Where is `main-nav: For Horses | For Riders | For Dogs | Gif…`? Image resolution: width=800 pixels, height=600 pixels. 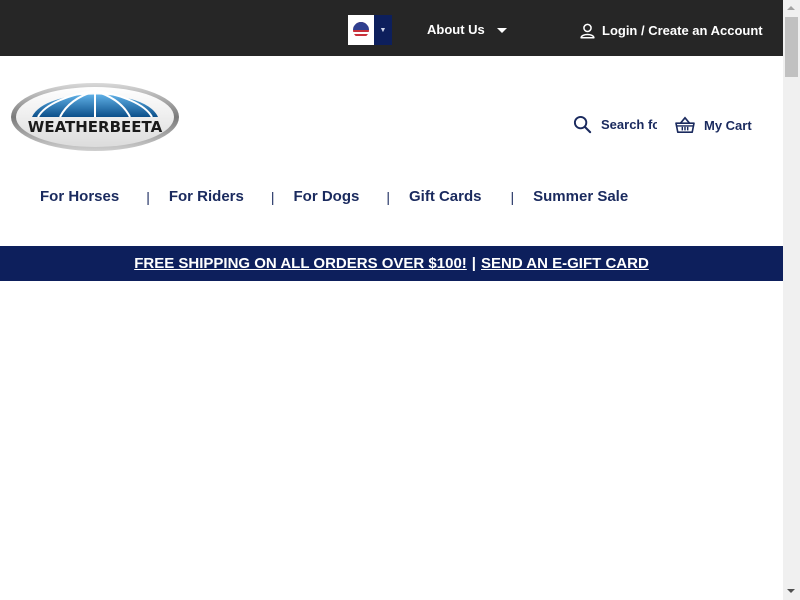
main-nav: For Horses | For Riders | For Dogs | Gif… is located at coordinates (334, 196).